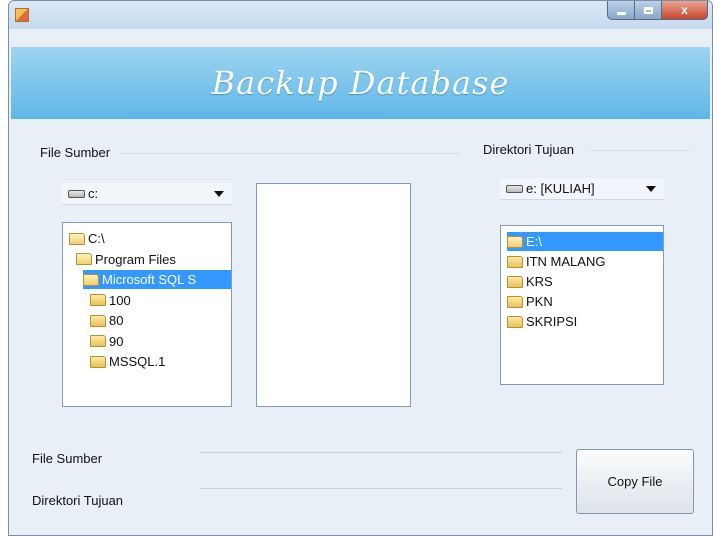 The image size is (715, 540). Describe the element at coordinates (360, 15) in the screenshot. I see `title-bar: x` at that location.